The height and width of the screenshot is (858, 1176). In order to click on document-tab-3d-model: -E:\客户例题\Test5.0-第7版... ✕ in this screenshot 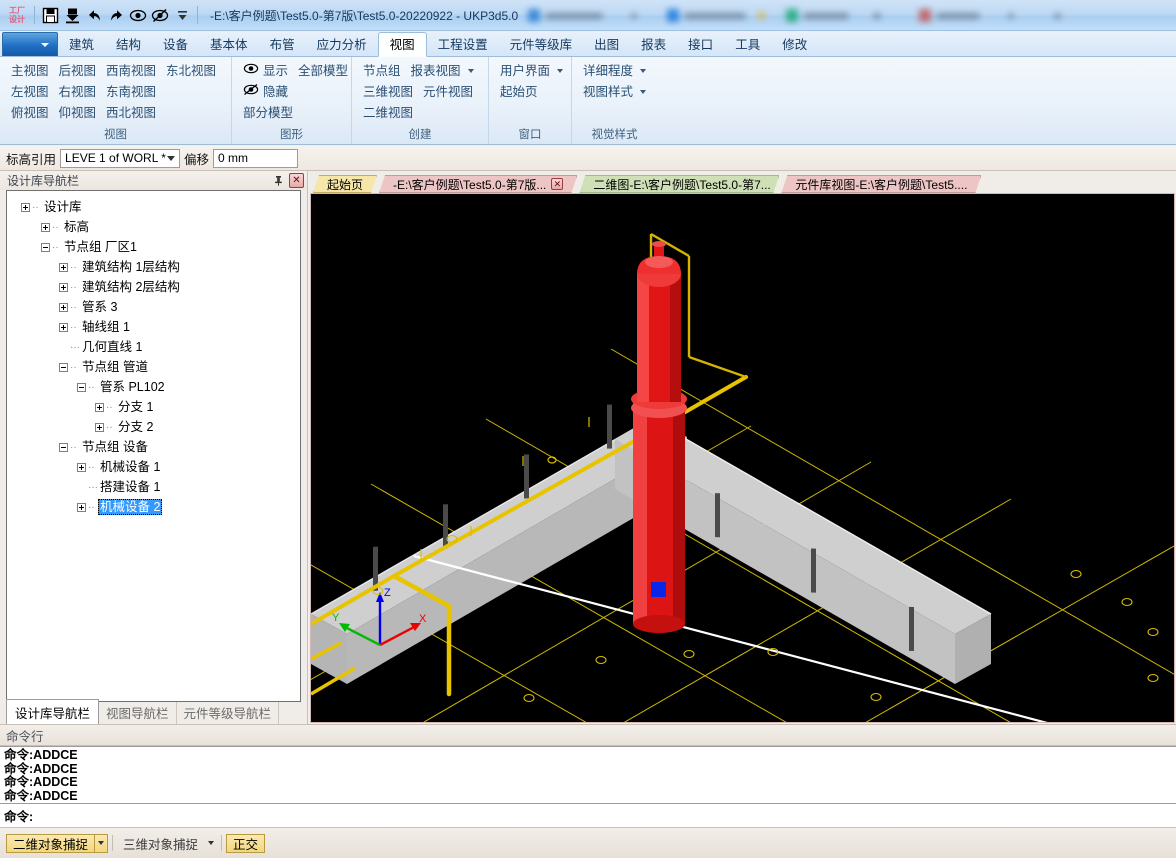, I will do `click(478, 184)`.